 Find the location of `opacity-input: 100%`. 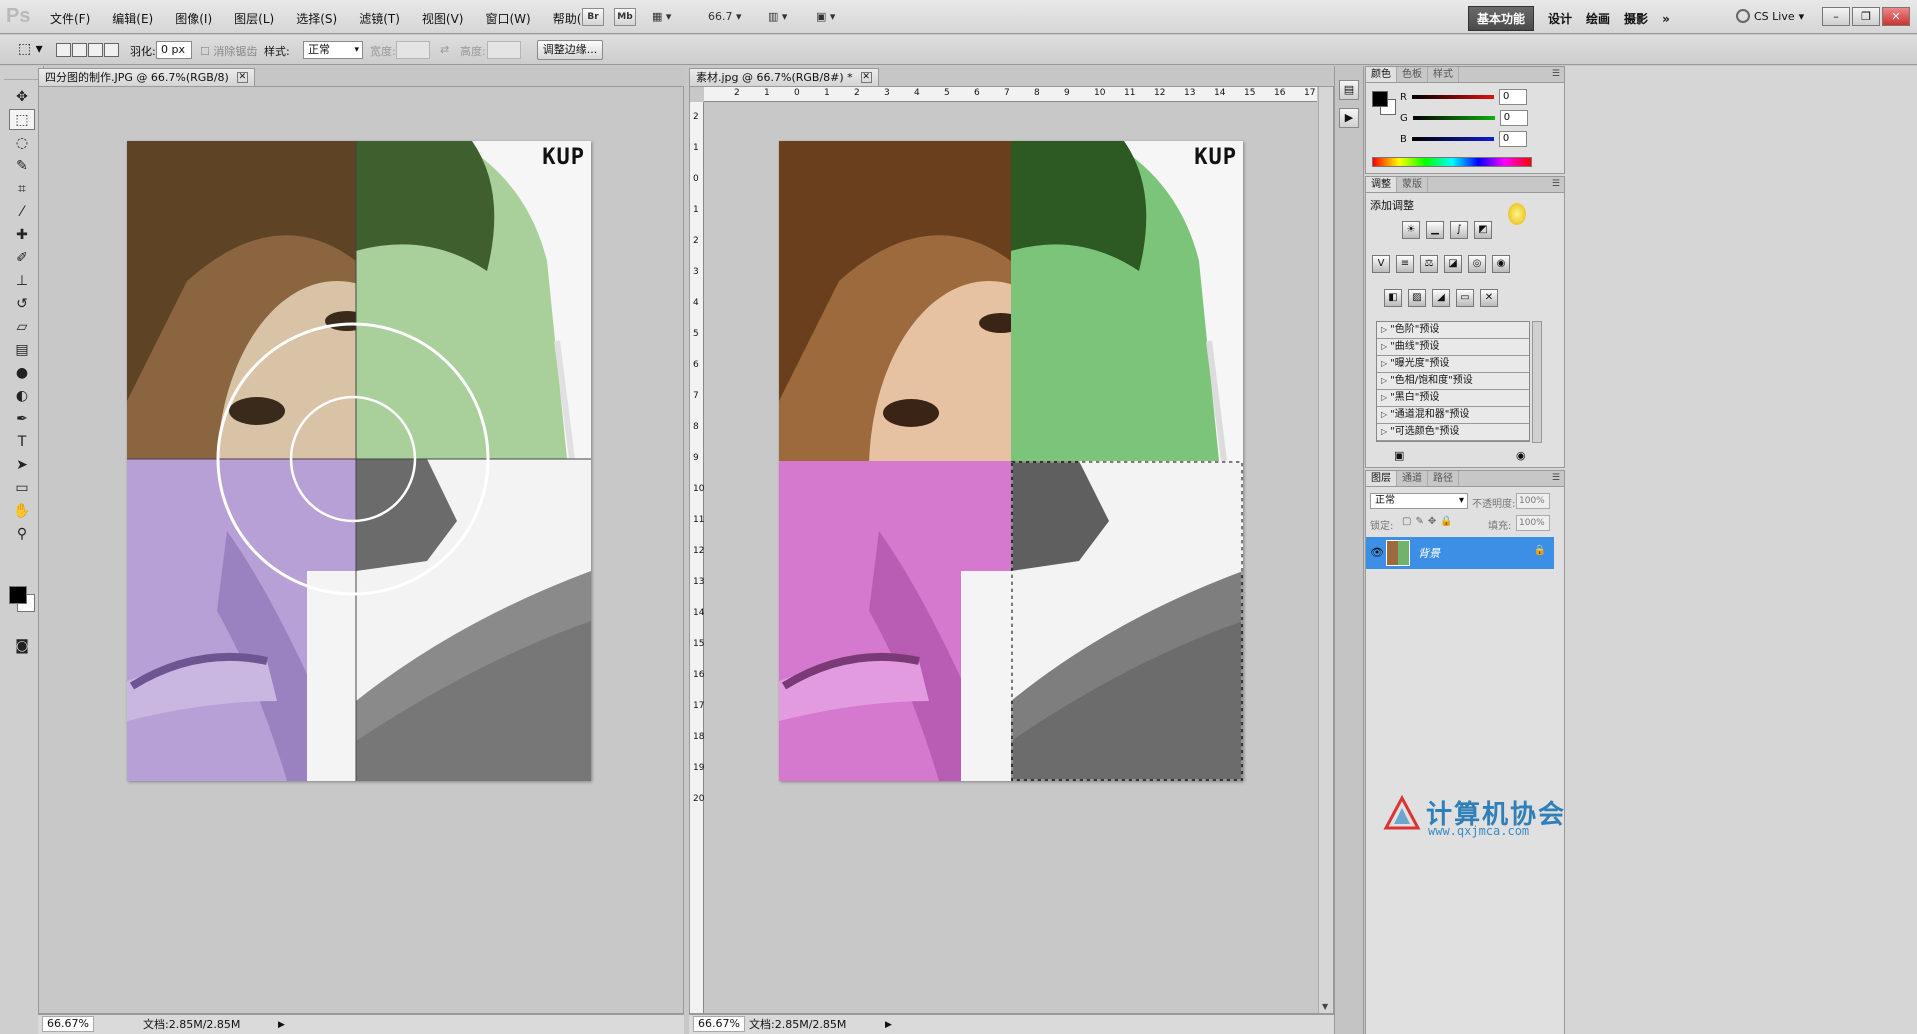

opacity-input: 100% is located at coordinates (1533, 501).